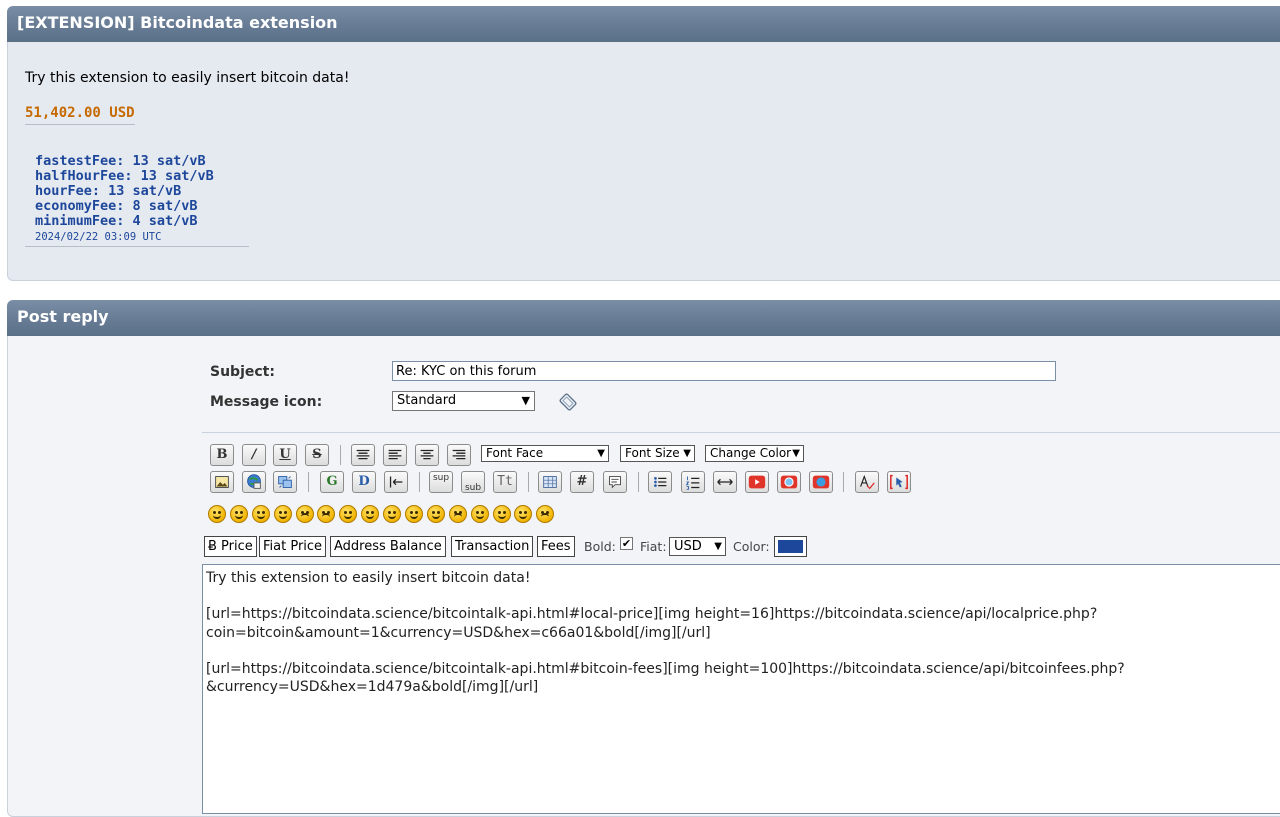 The image size is (1280, 817). Describe the element at coordinates (80, 115) in the screenshot. I see `bitcoin-price-image: 51,402.00 USD` at that location.